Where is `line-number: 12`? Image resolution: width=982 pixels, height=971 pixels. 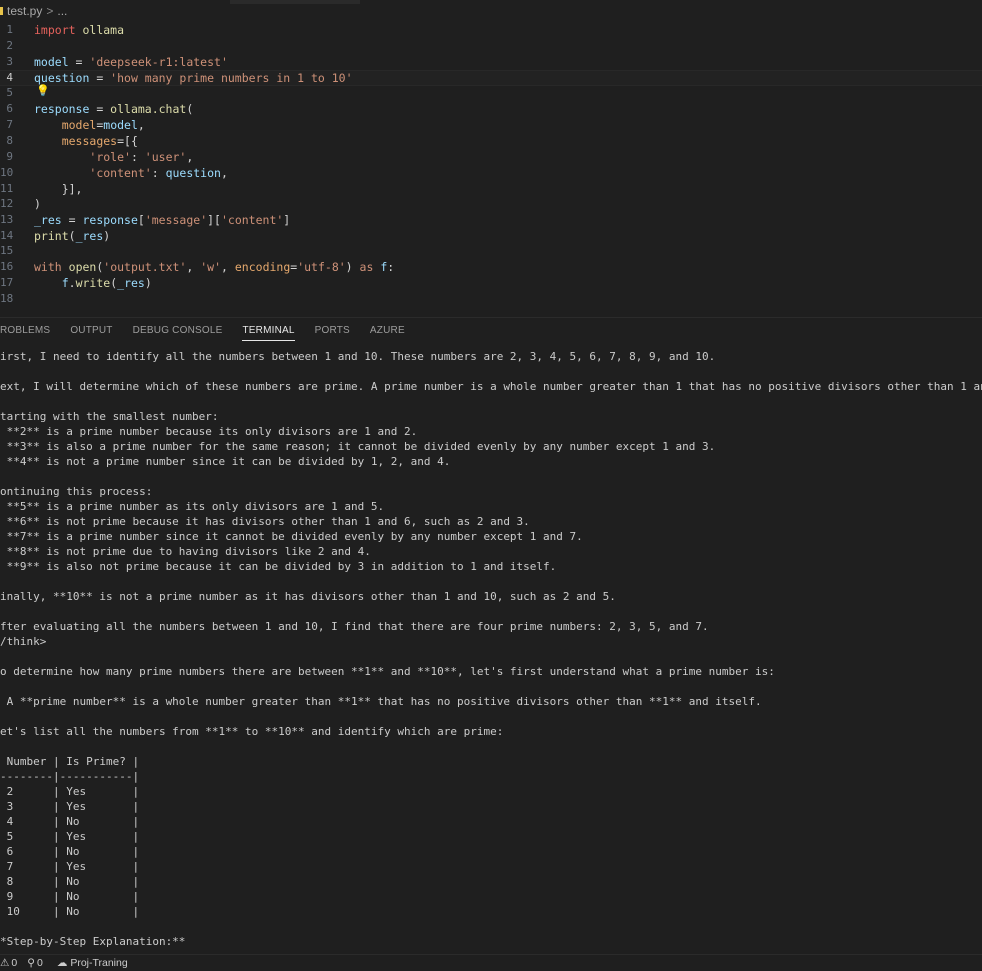
line-number: 12 is located at coordinates (7, 203).